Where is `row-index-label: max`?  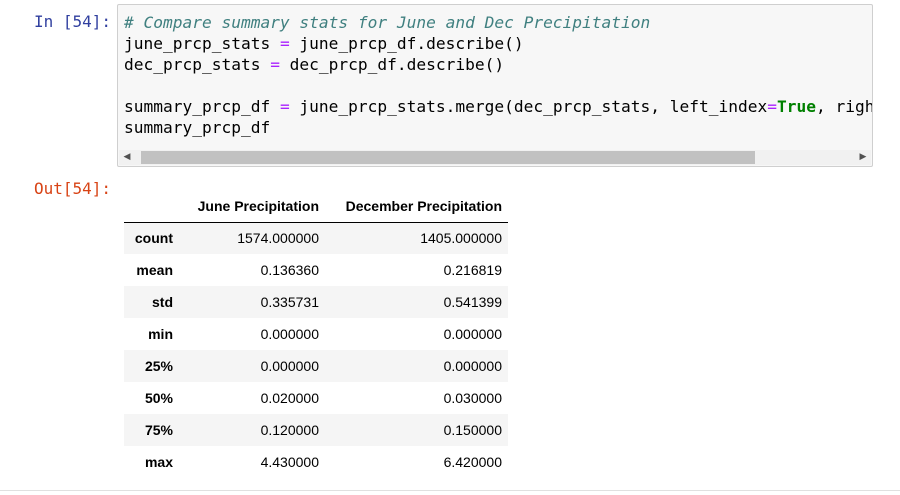 row-index-label: max is located at coordinates (158, 462).